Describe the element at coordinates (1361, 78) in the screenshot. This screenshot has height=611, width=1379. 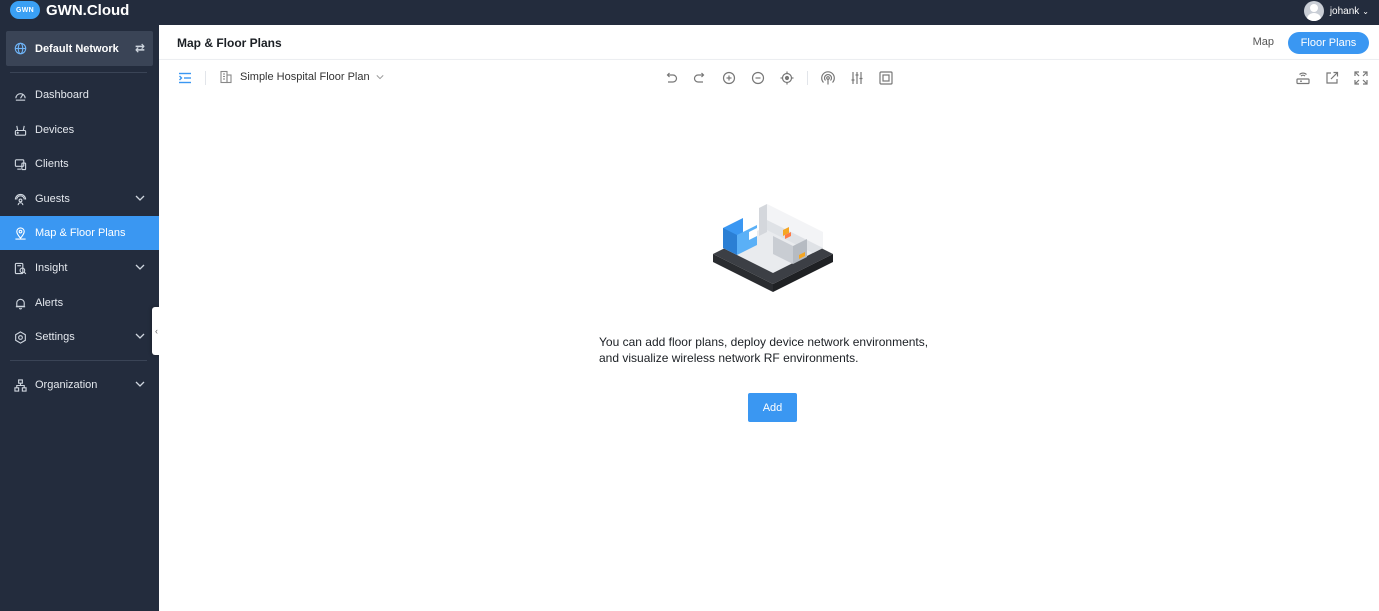
I see `fullscreen-icon` at that location.